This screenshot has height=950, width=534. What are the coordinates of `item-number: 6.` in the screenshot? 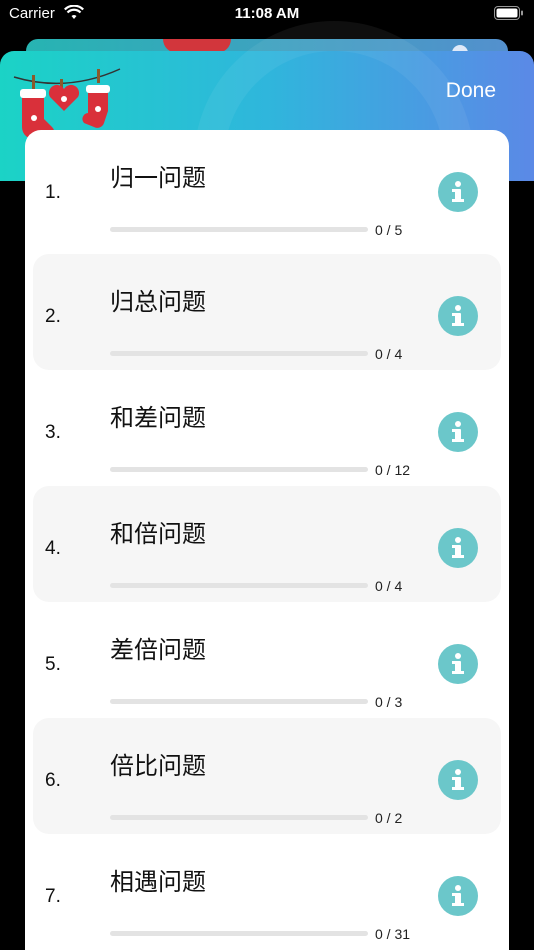 It's located at (53, 780).